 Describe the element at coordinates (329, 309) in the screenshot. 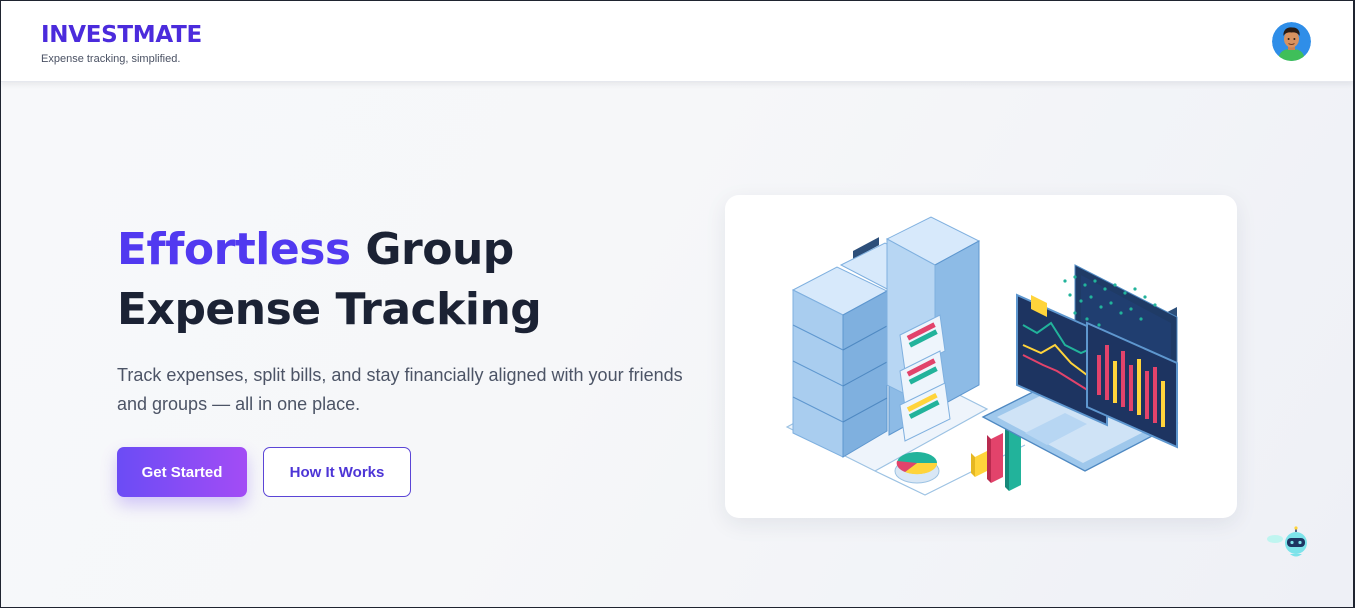

I see `hero-heading-line2: Expense Tracking` at that location.